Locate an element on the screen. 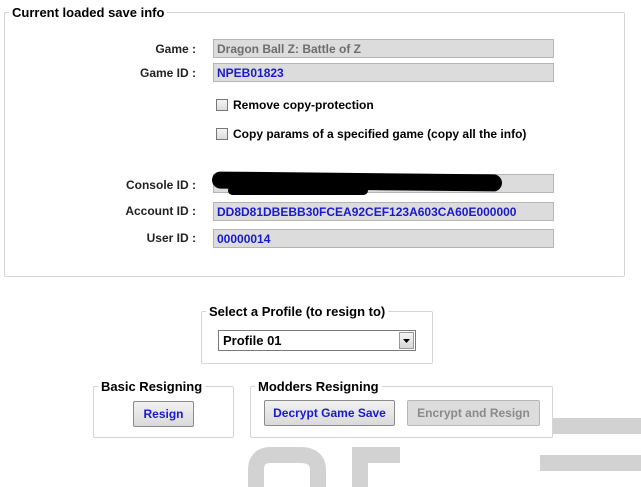 The image size is (641, 487). remove-copy-protection-checkbox: Remove copy-protection is located at coordinates (295, 105).